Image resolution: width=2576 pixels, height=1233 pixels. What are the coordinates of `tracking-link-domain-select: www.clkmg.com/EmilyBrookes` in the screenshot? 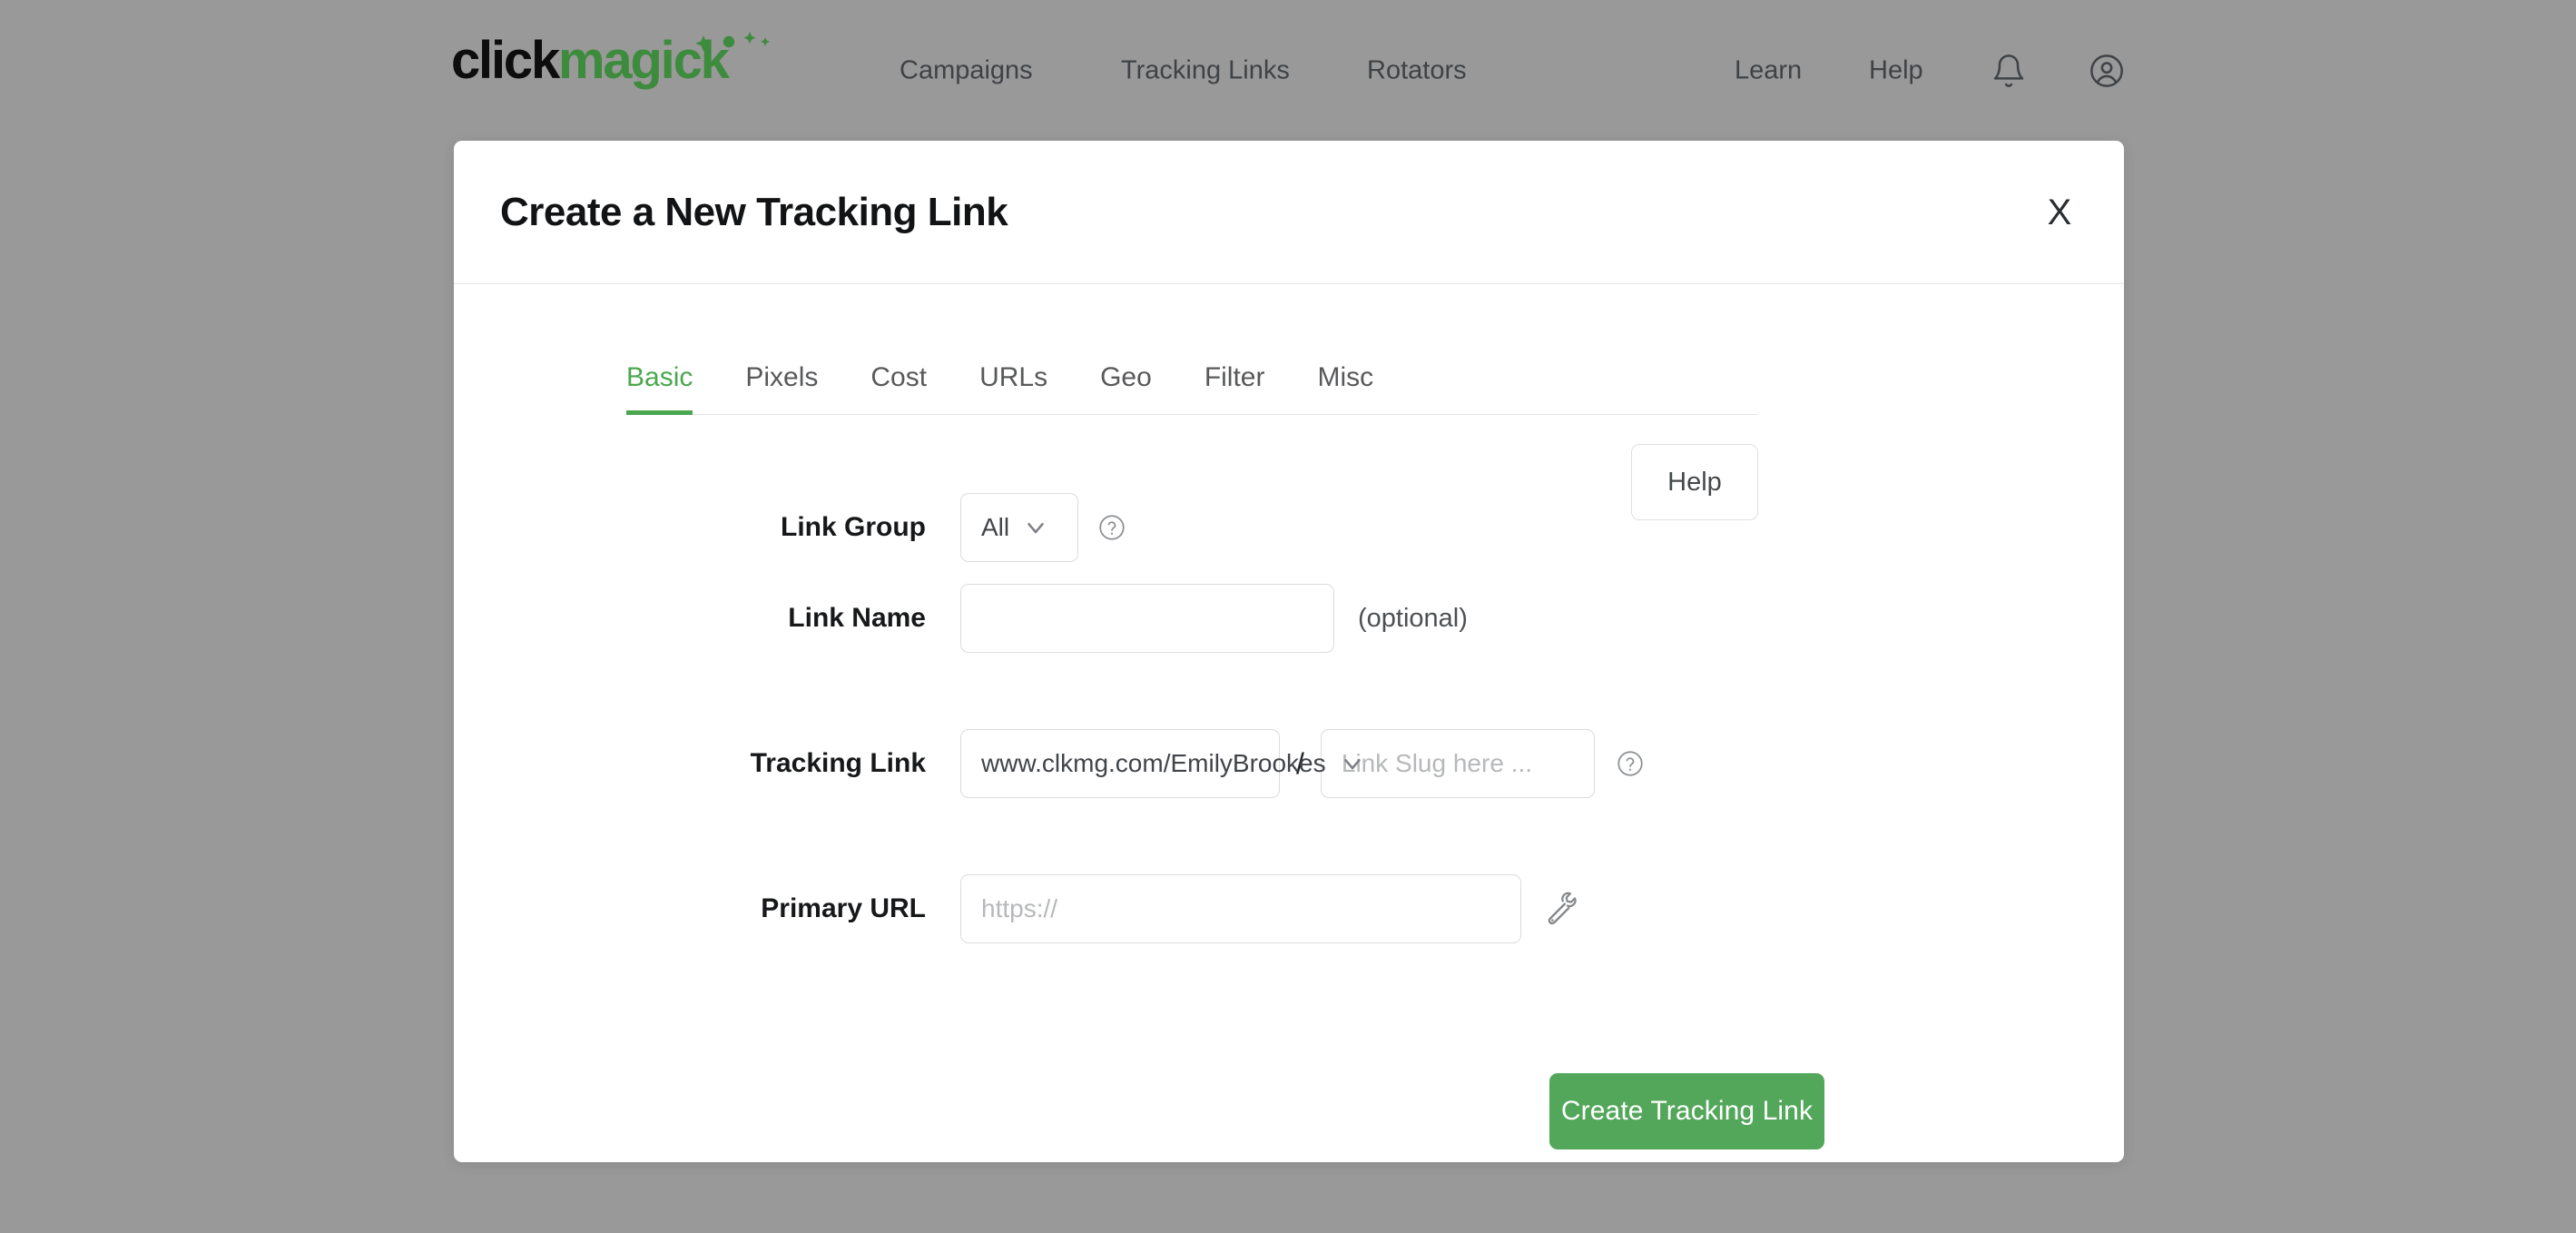 It's located at (1160, 764).